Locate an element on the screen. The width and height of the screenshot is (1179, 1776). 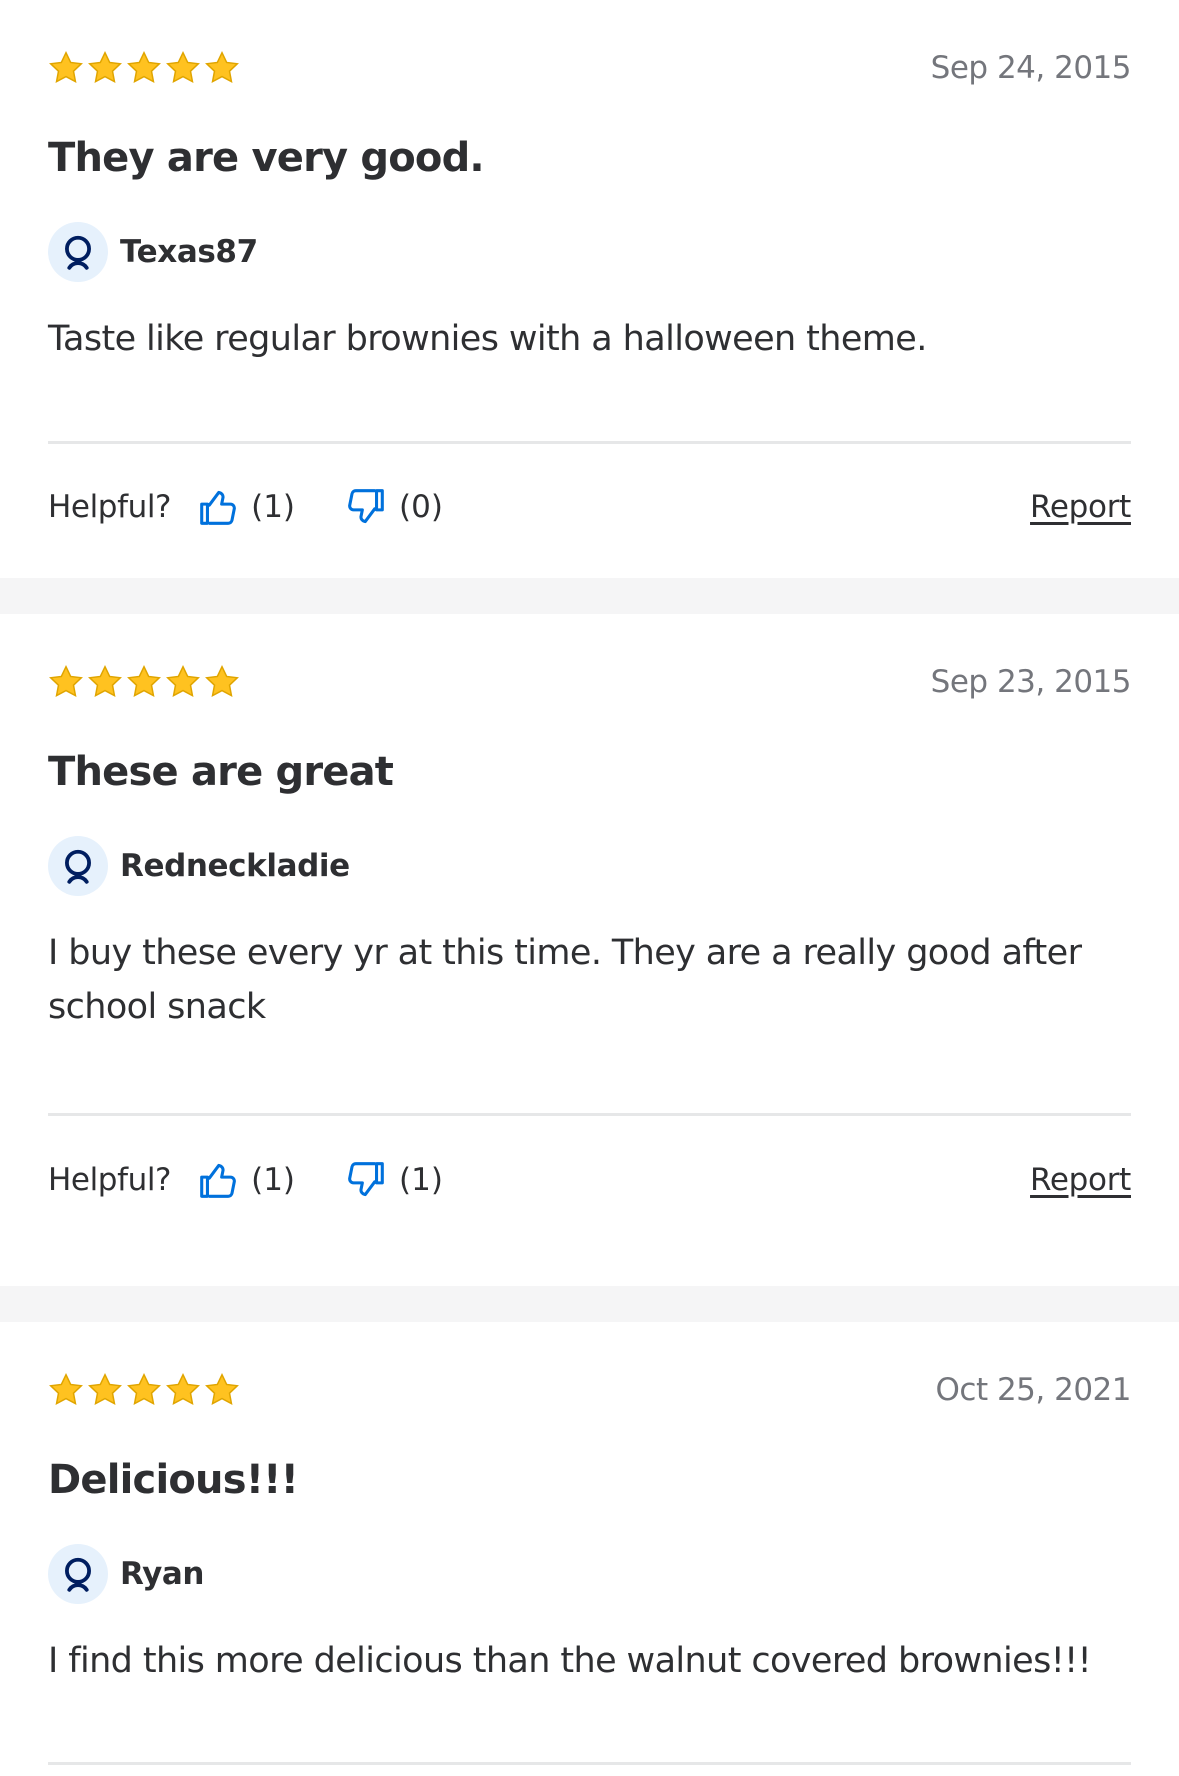
review-title: Delicious!!! is located at coordinates (173, 1480).